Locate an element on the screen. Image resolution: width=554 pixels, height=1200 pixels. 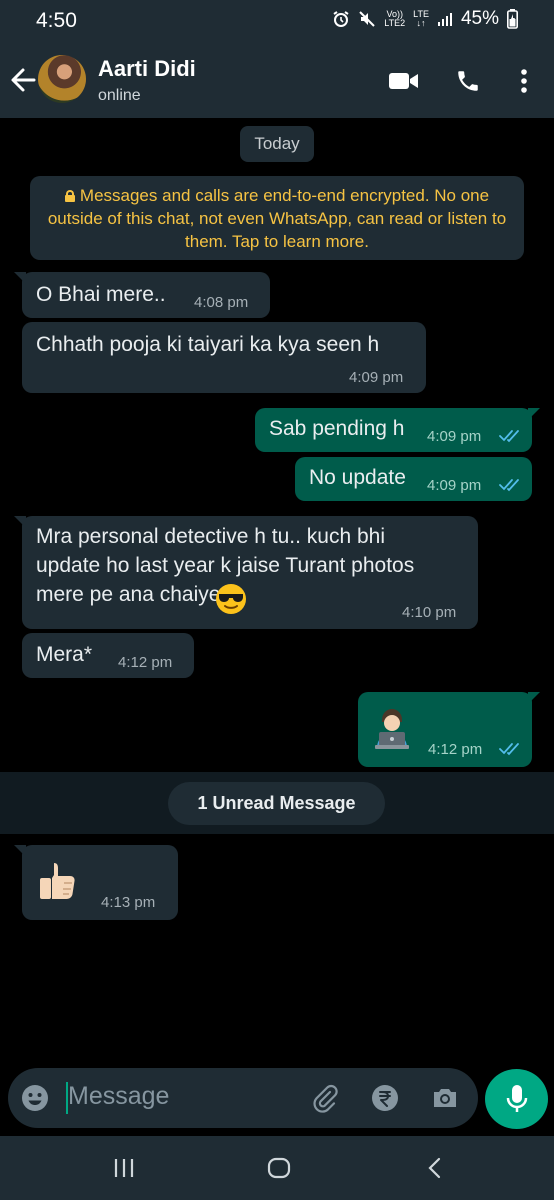
video-call-icon is located at coordinates (403, 81).